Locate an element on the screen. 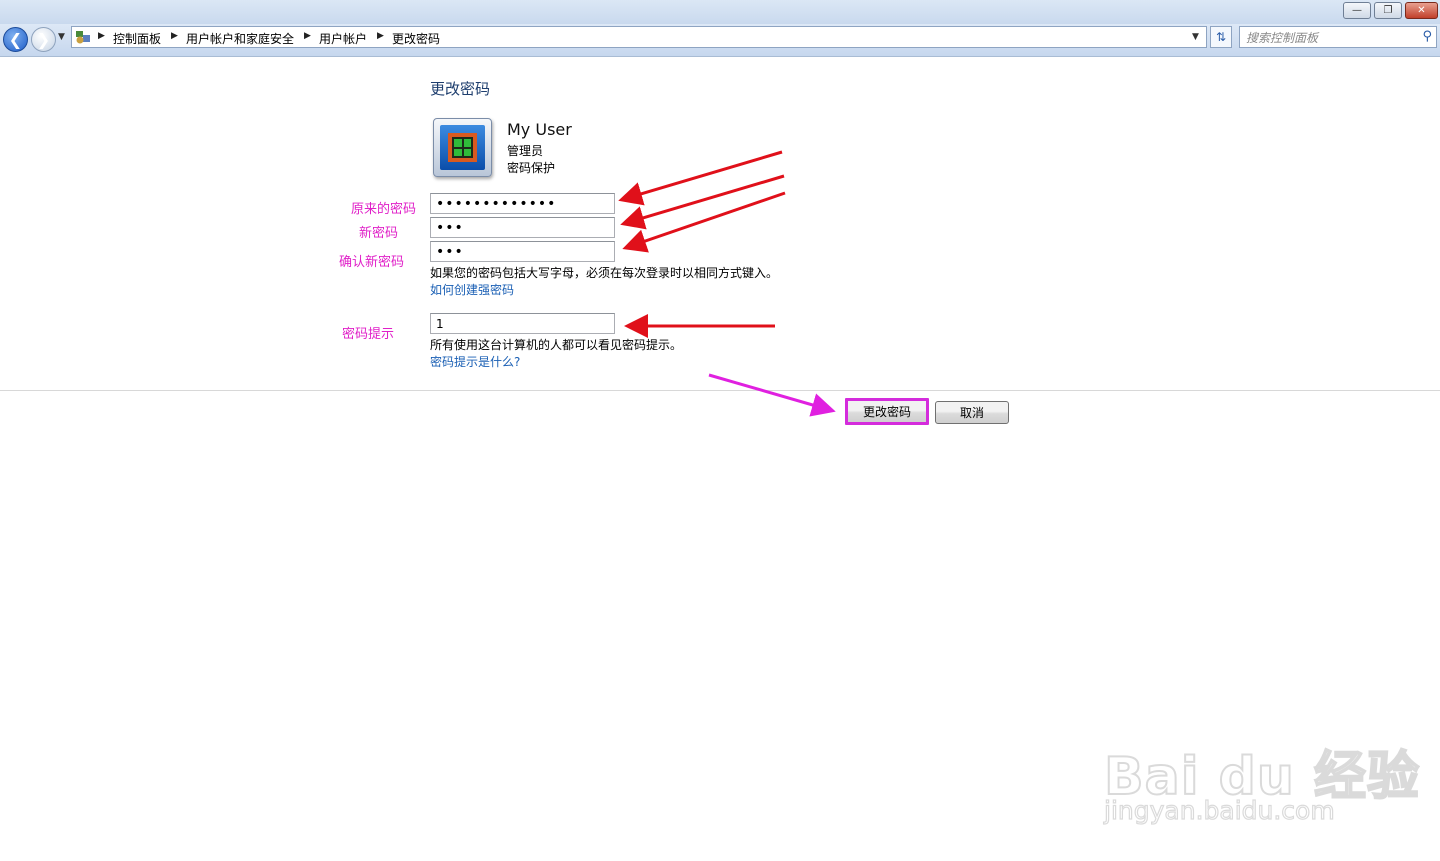 The height and width of the screenshot is (861, 1440). minimize-icon: — is located at coordinates (1357, 10).